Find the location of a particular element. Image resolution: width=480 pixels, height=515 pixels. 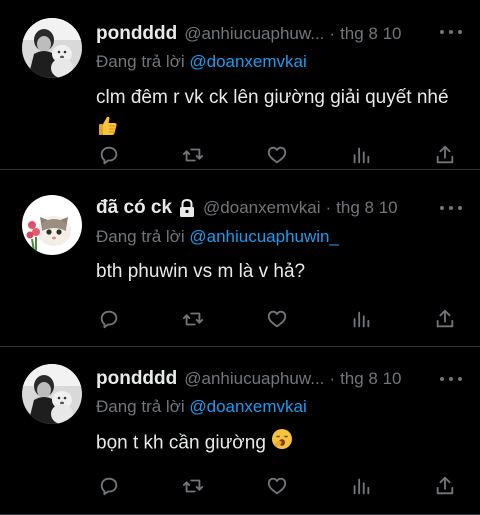

display-name: đã có ck is located at coordinates (134, 208).